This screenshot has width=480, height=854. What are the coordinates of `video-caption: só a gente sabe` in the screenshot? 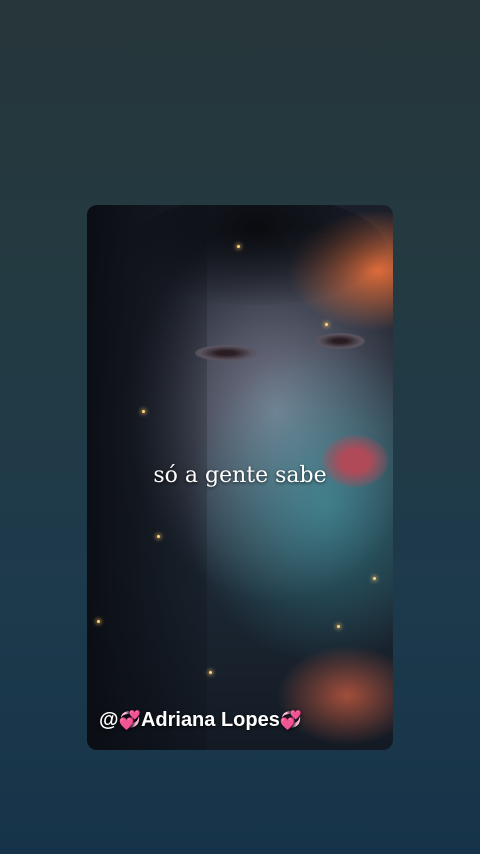 It's located at (240, 475).